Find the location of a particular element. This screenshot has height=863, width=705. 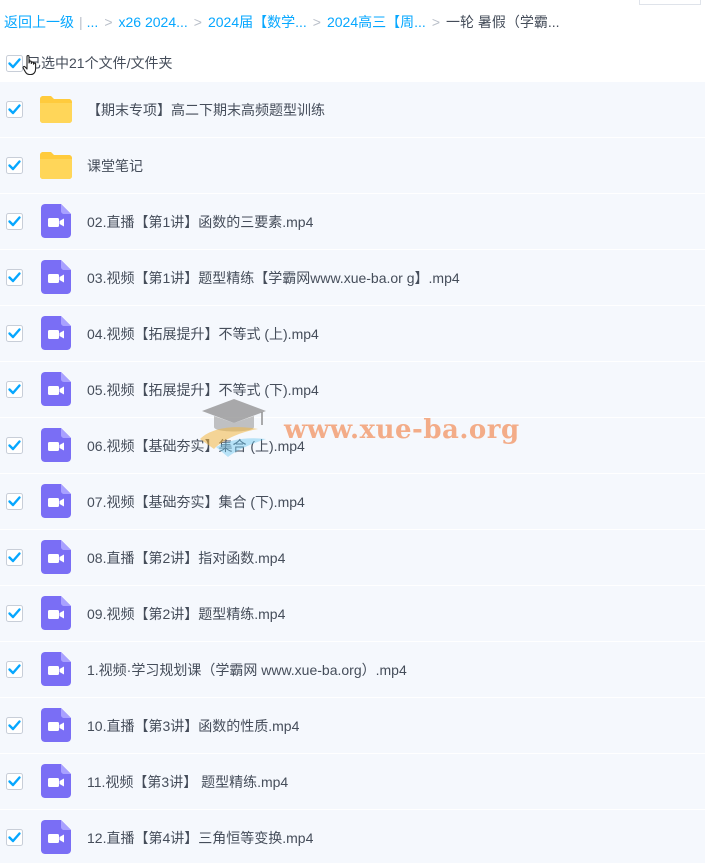

file-row: 11.视频【第3讲】 题型精练.mp4 is located at coordinates (352, 782).